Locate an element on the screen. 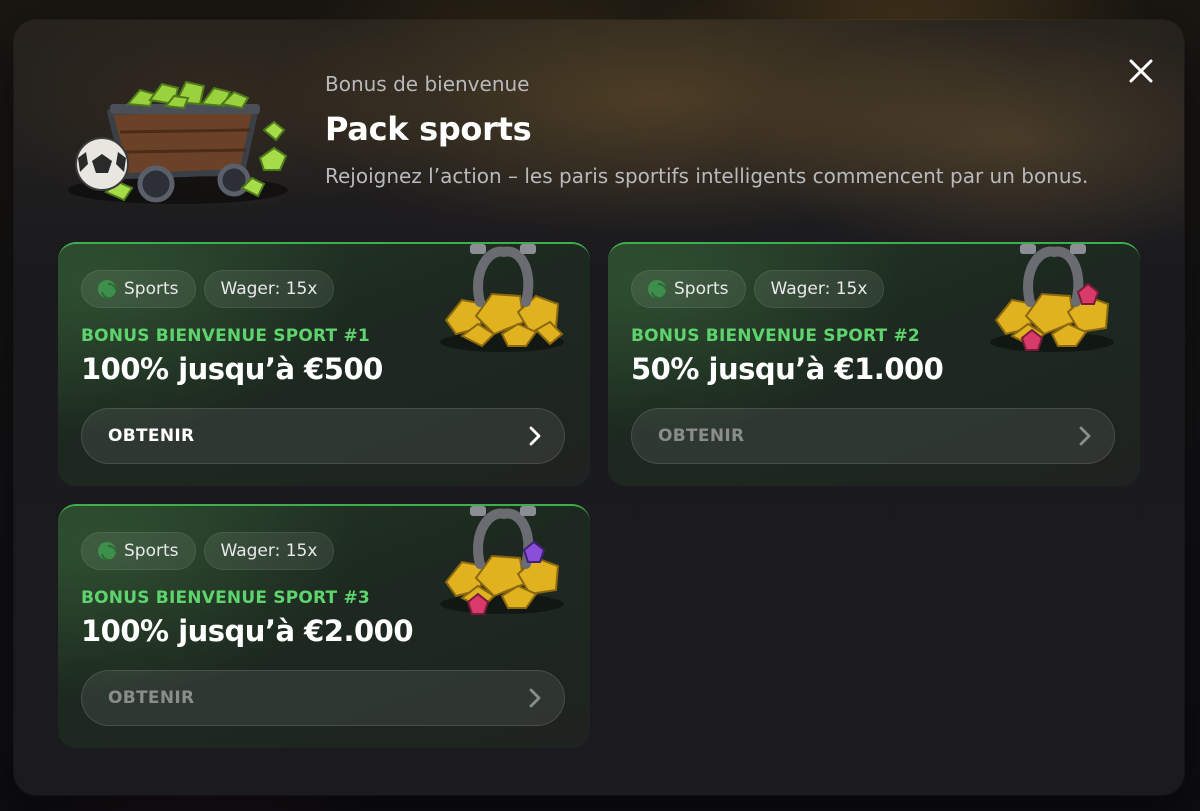 The image size is (1200, 811). bonus-amount: 100% jusqu’à €2.000 is located at coordinates (247, 631).